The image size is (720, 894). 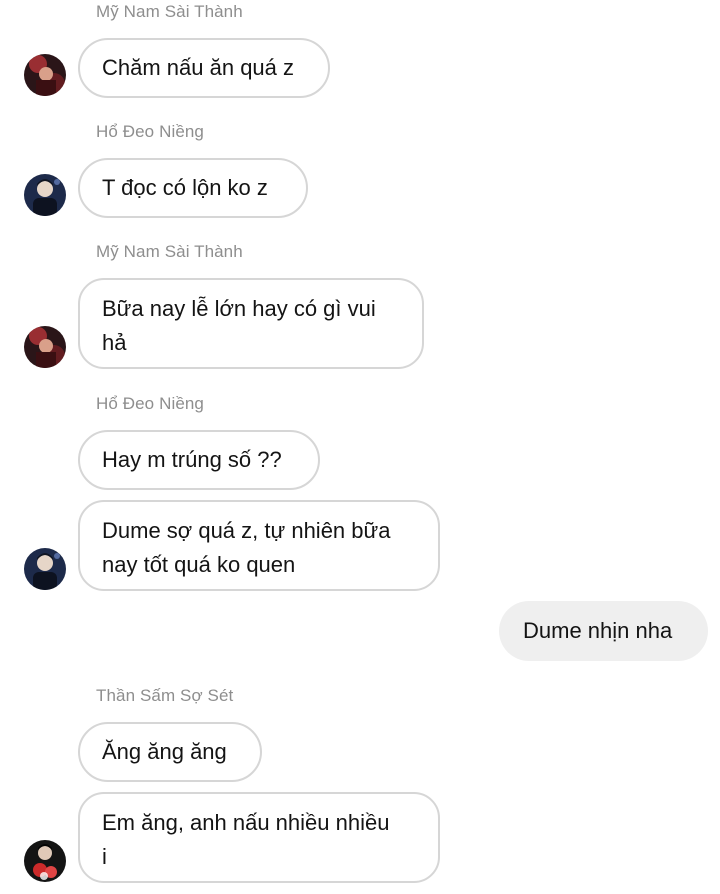 What do you see at coordinates (246, 822) in the screenshot?
I see `message-line: Em ăng, anh nấu nhiều nhiều` at bounding box center [246, 822].